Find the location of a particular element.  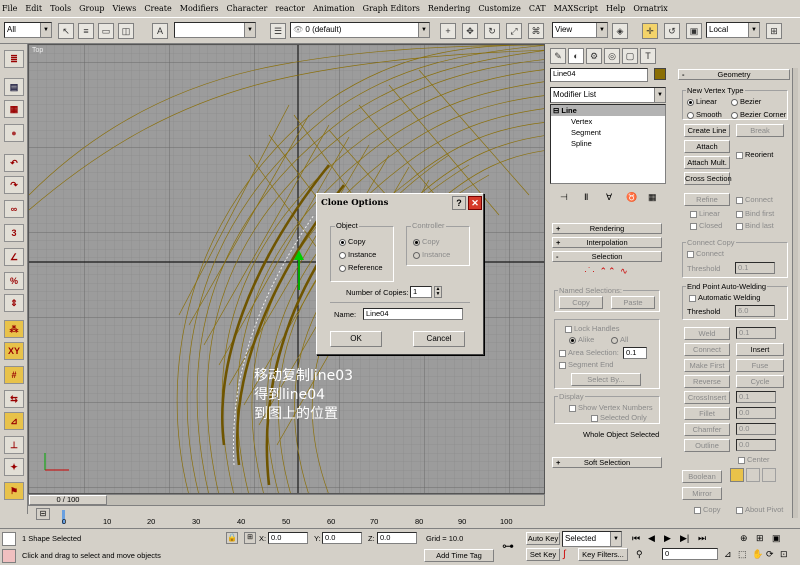

about-pivot-checkbox: About Pivot is located at coordinates (759, 509).